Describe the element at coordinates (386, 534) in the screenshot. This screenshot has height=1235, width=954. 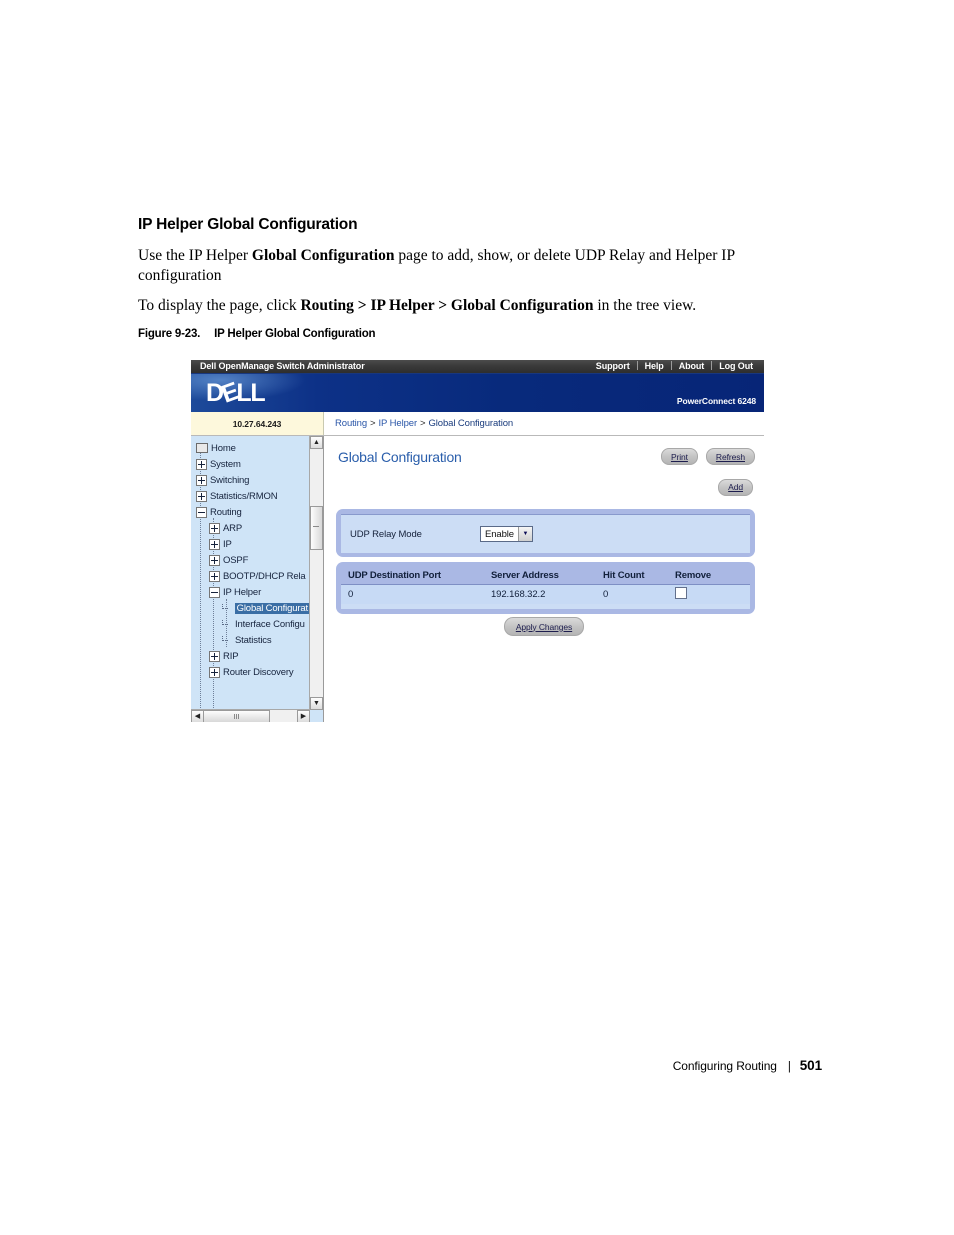
I see `udp-relay-mode-label: UDP Relay Mode` at that location.